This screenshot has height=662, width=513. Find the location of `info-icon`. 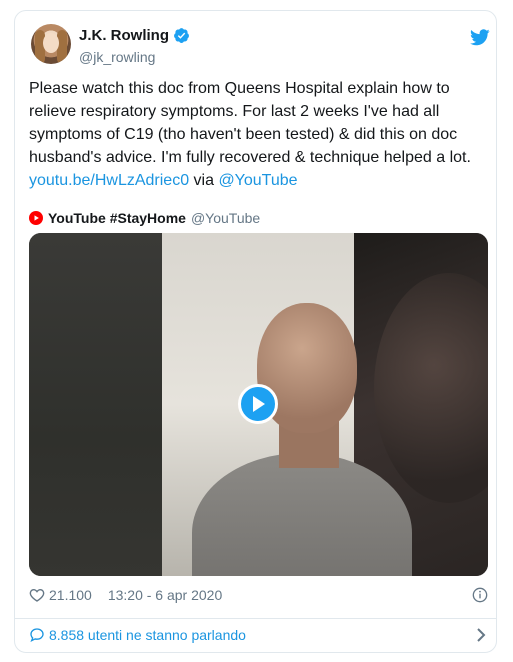

info-icon is located at coordinates (480, 595).